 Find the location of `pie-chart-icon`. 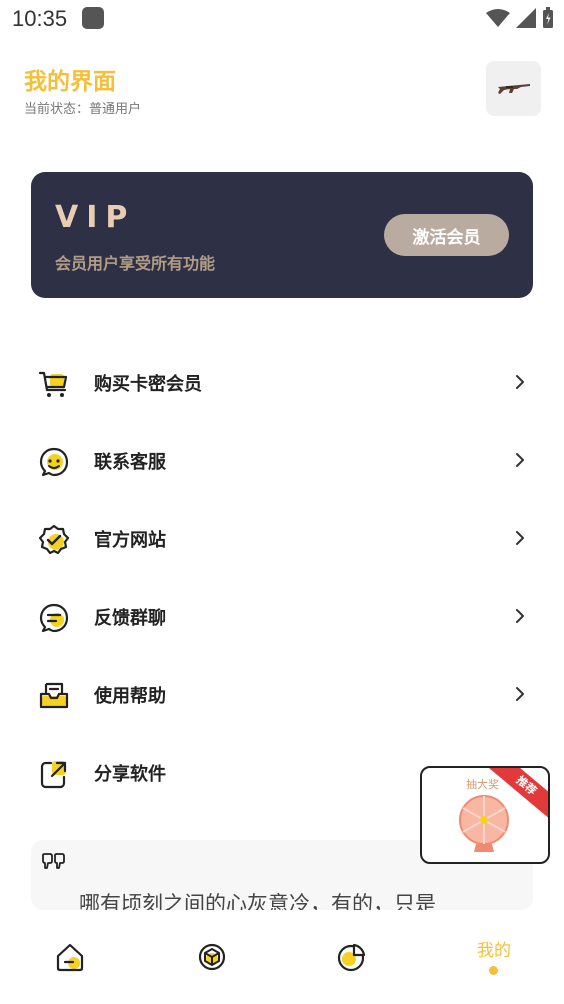

pie-chart-icon is located at coordinates (351, 957).